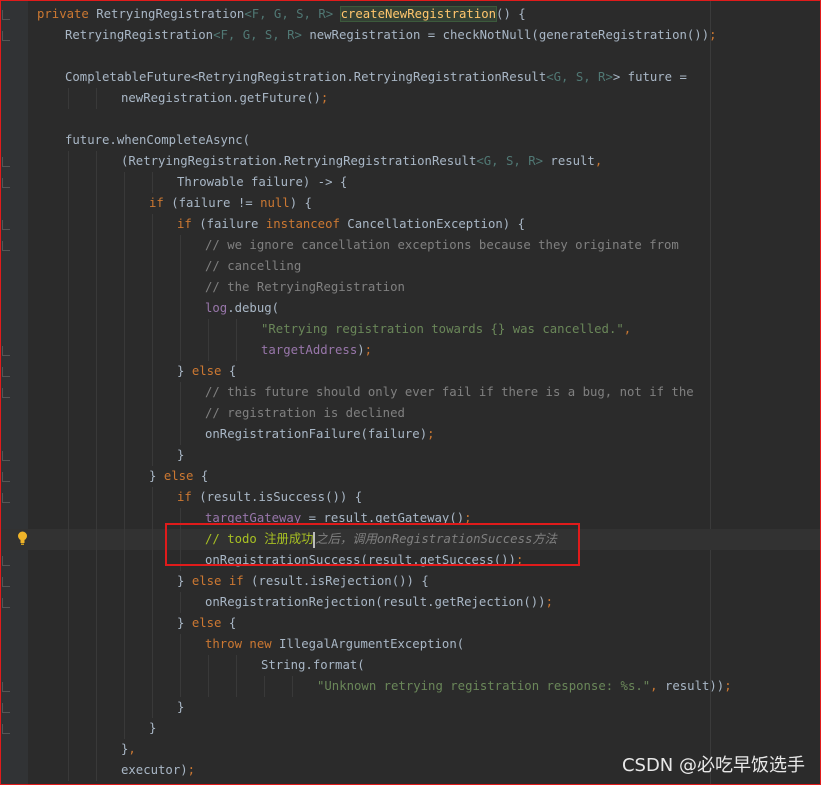 The width and height of the screenshot is (821, 785). I want to click on code-text: String., so click(287, 665).